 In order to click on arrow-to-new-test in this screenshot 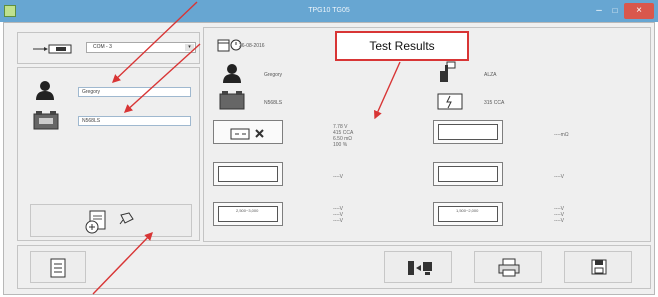, I will do `click(122, 263)`.